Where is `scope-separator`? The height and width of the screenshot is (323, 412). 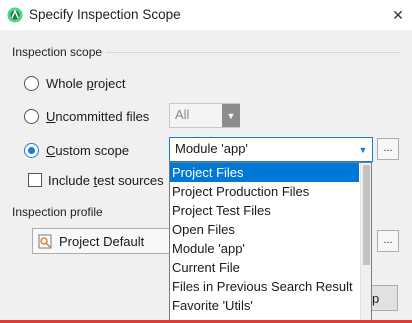 scope-separator is located at coordinates (253, 52).